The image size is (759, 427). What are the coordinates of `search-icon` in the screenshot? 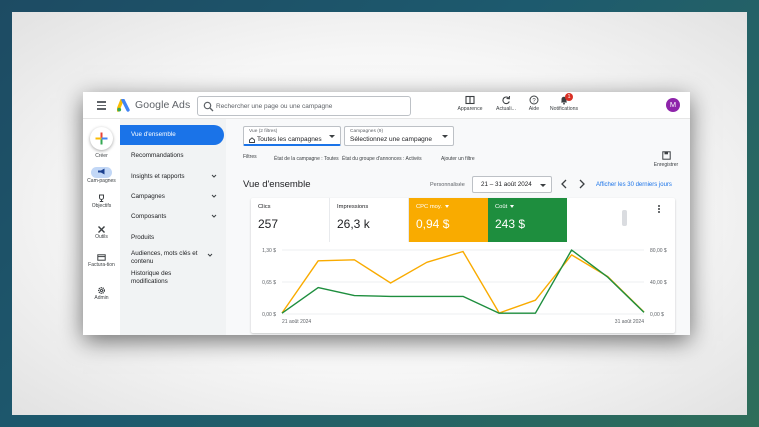 It's located at (208, 106).